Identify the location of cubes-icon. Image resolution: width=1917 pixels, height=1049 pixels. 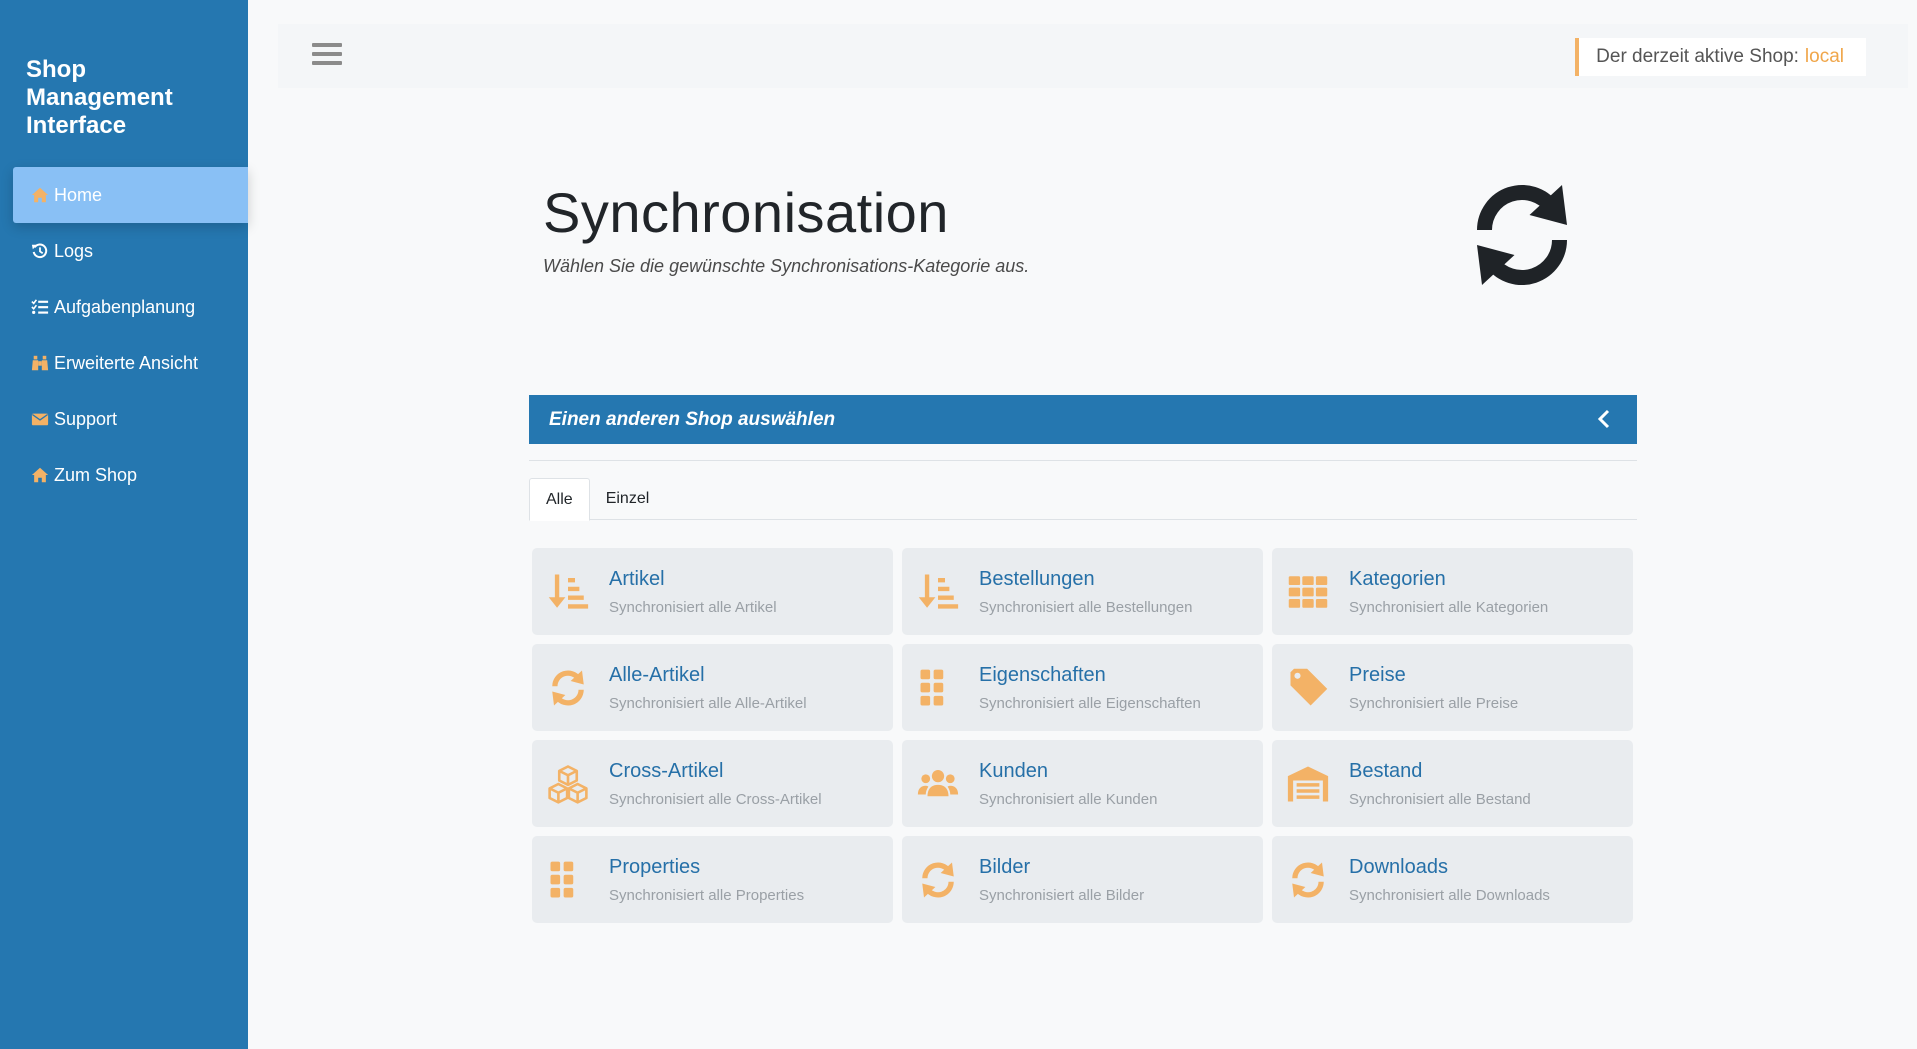
(568, 784).